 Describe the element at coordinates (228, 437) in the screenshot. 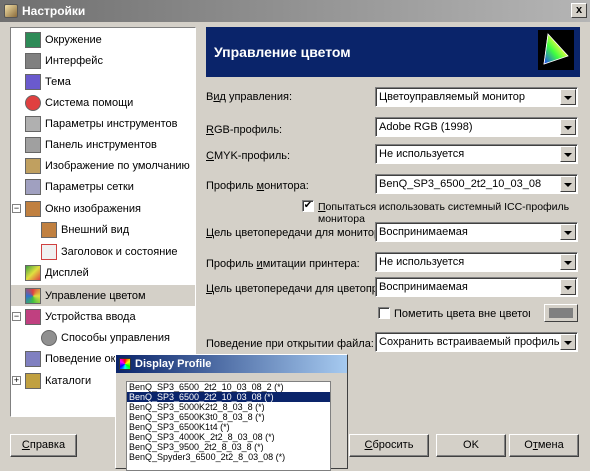

I see `list-item: BenQ_SP3_4000K_2t2_8_03_08 (*)` at that location.